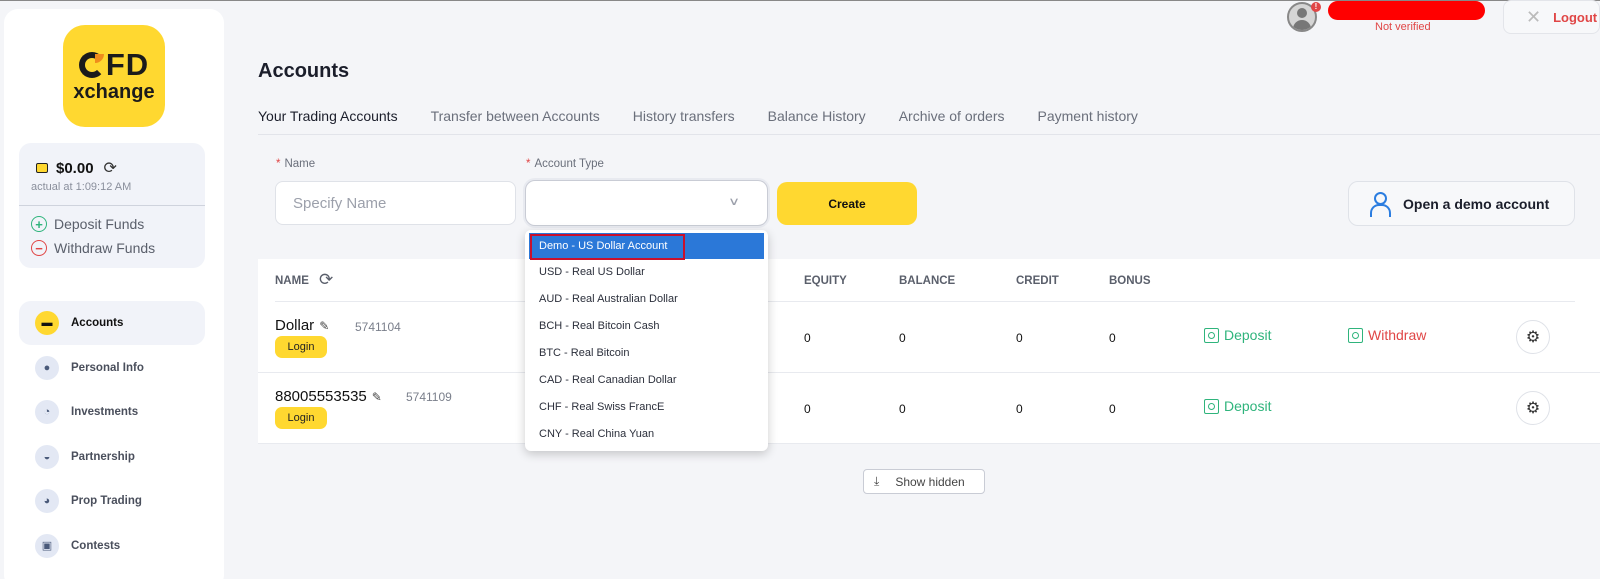  Describe the element at coordinates (47, 545) in the screenshot. I see `gift-icon: ▣` at that location.